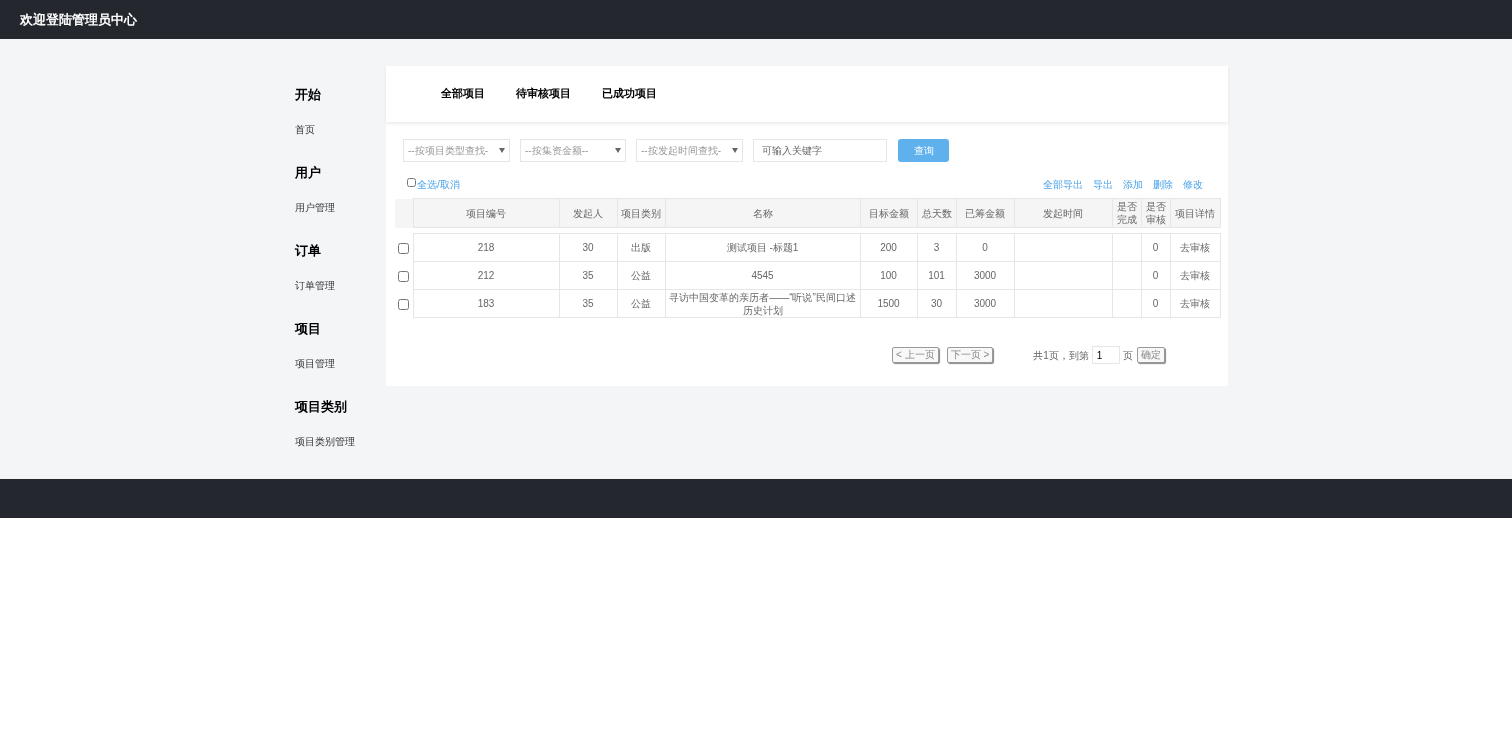  Describe the element at coordinates (305, 130) in the screenshot. I see `sidebar-link: 首页` at that location.